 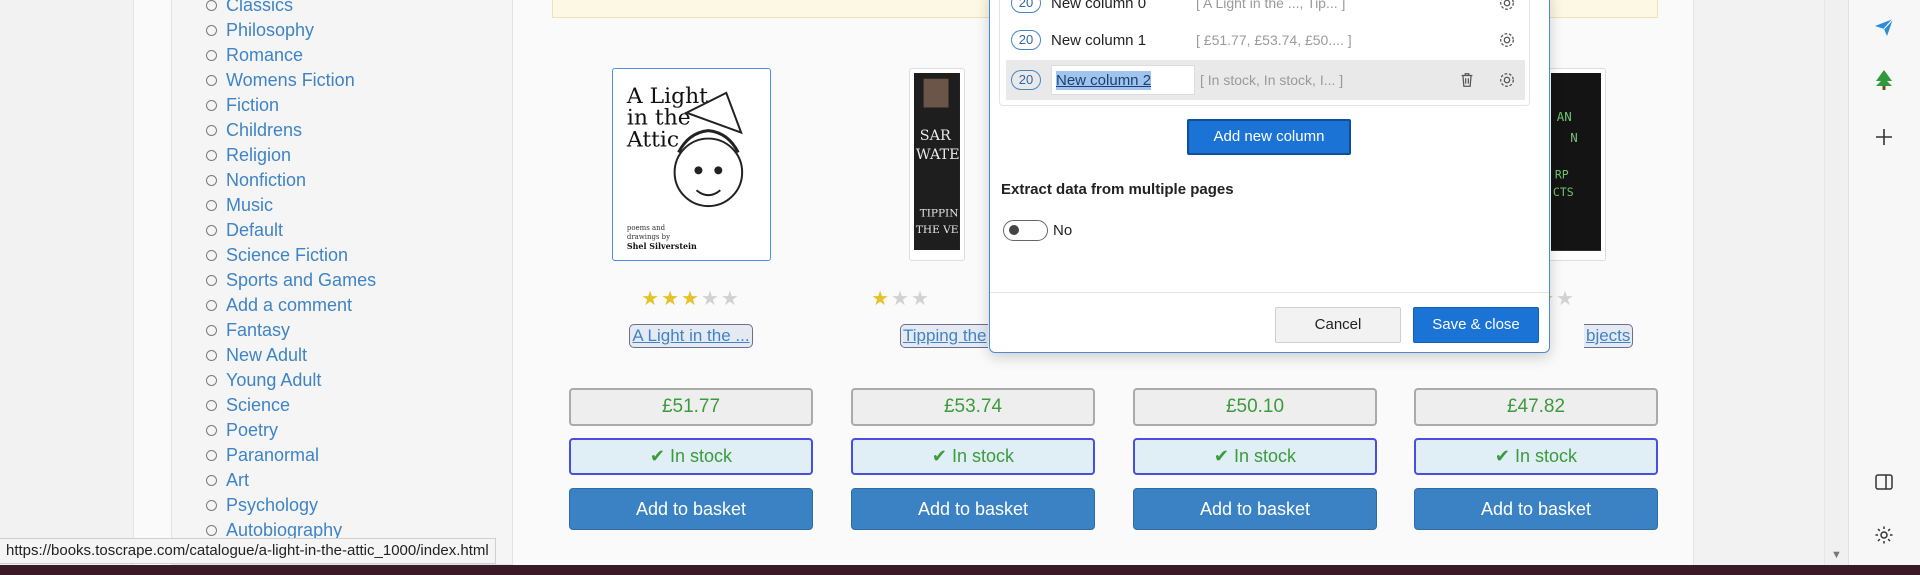 I want to click on category-link: Philosophy, so click(x=270, y=30).